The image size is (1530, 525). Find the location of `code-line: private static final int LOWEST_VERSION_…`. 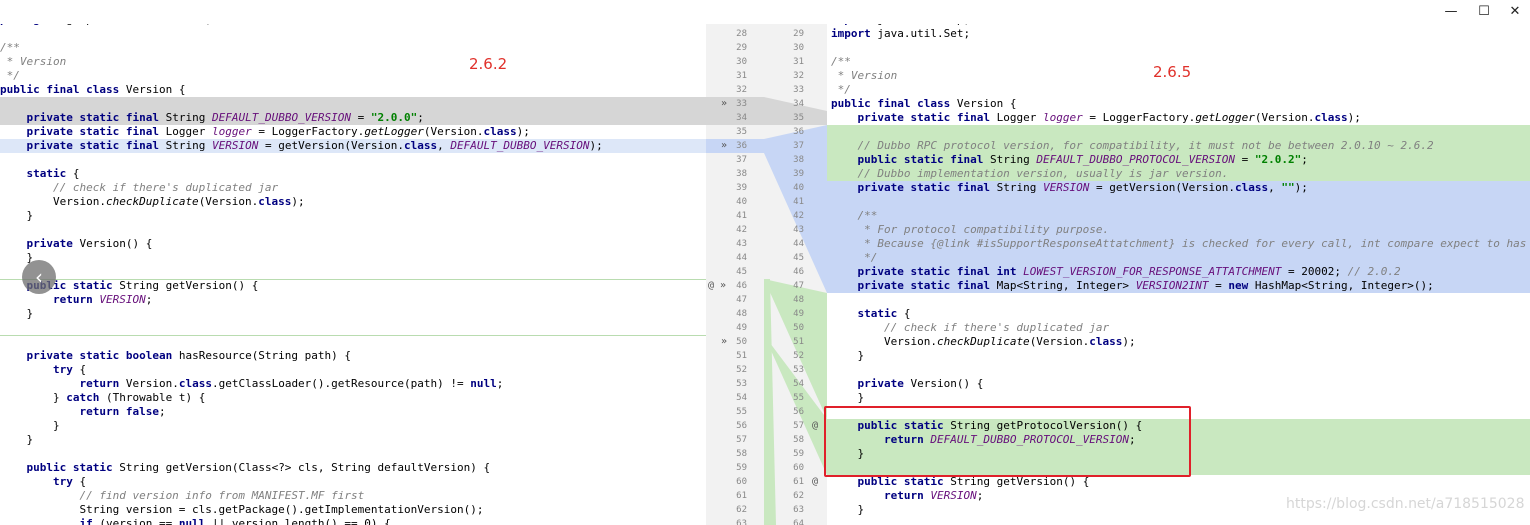

code-line: private static final int LOWEST_VERSION_… is located at coordinates (1129, 271).